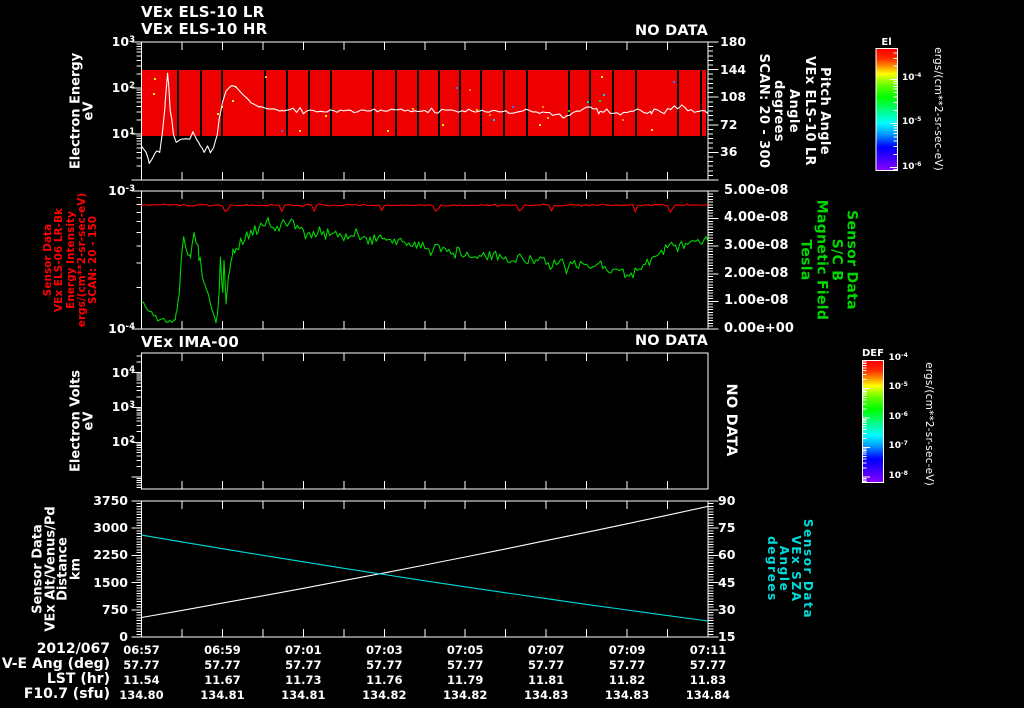 The image size is (1024, 708). I want to click on p4-right-tick-label: 45, so click(727, 582).